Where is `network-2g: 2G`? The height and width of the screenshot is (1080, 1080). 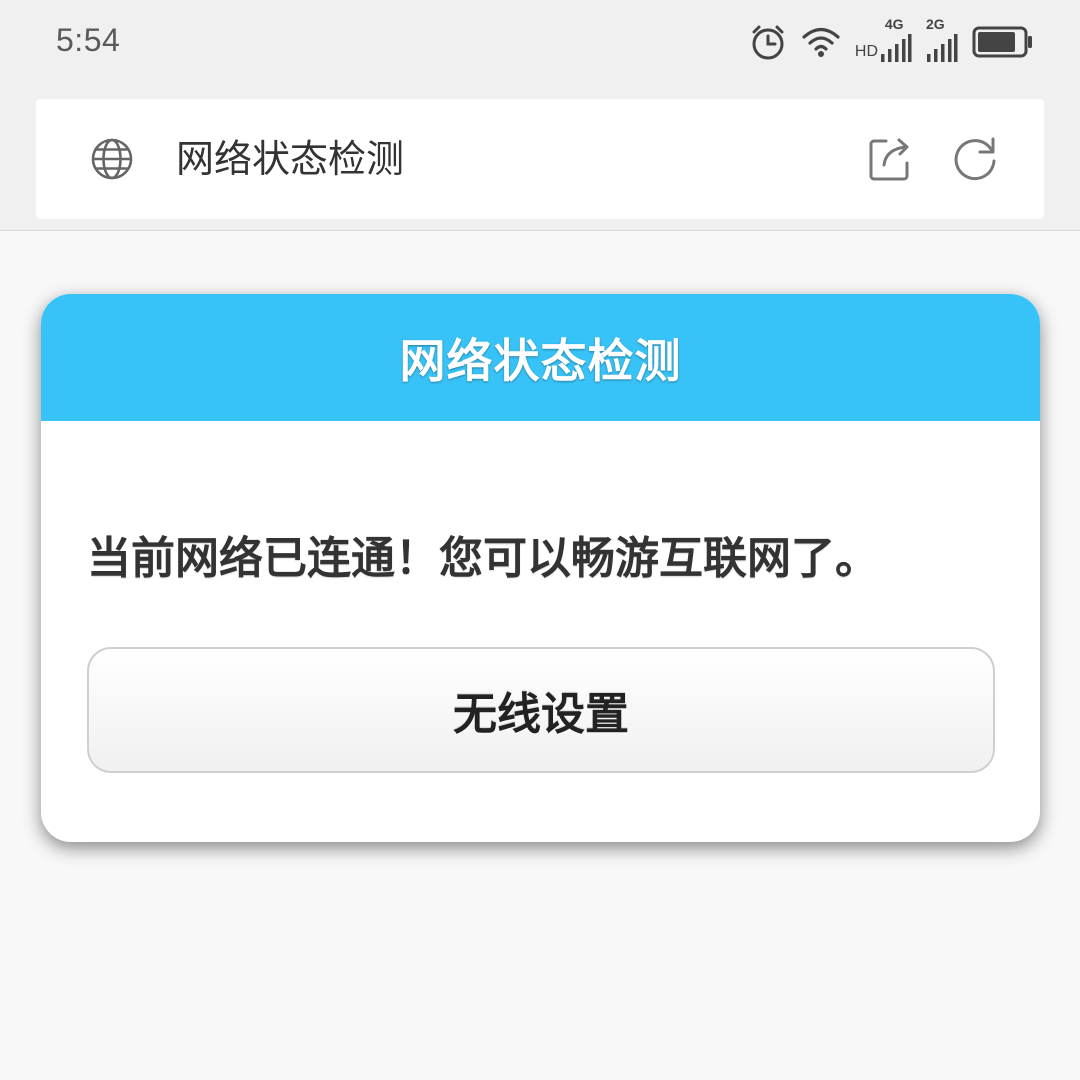 network-2g: 2G is located at coordinates (942, 39).